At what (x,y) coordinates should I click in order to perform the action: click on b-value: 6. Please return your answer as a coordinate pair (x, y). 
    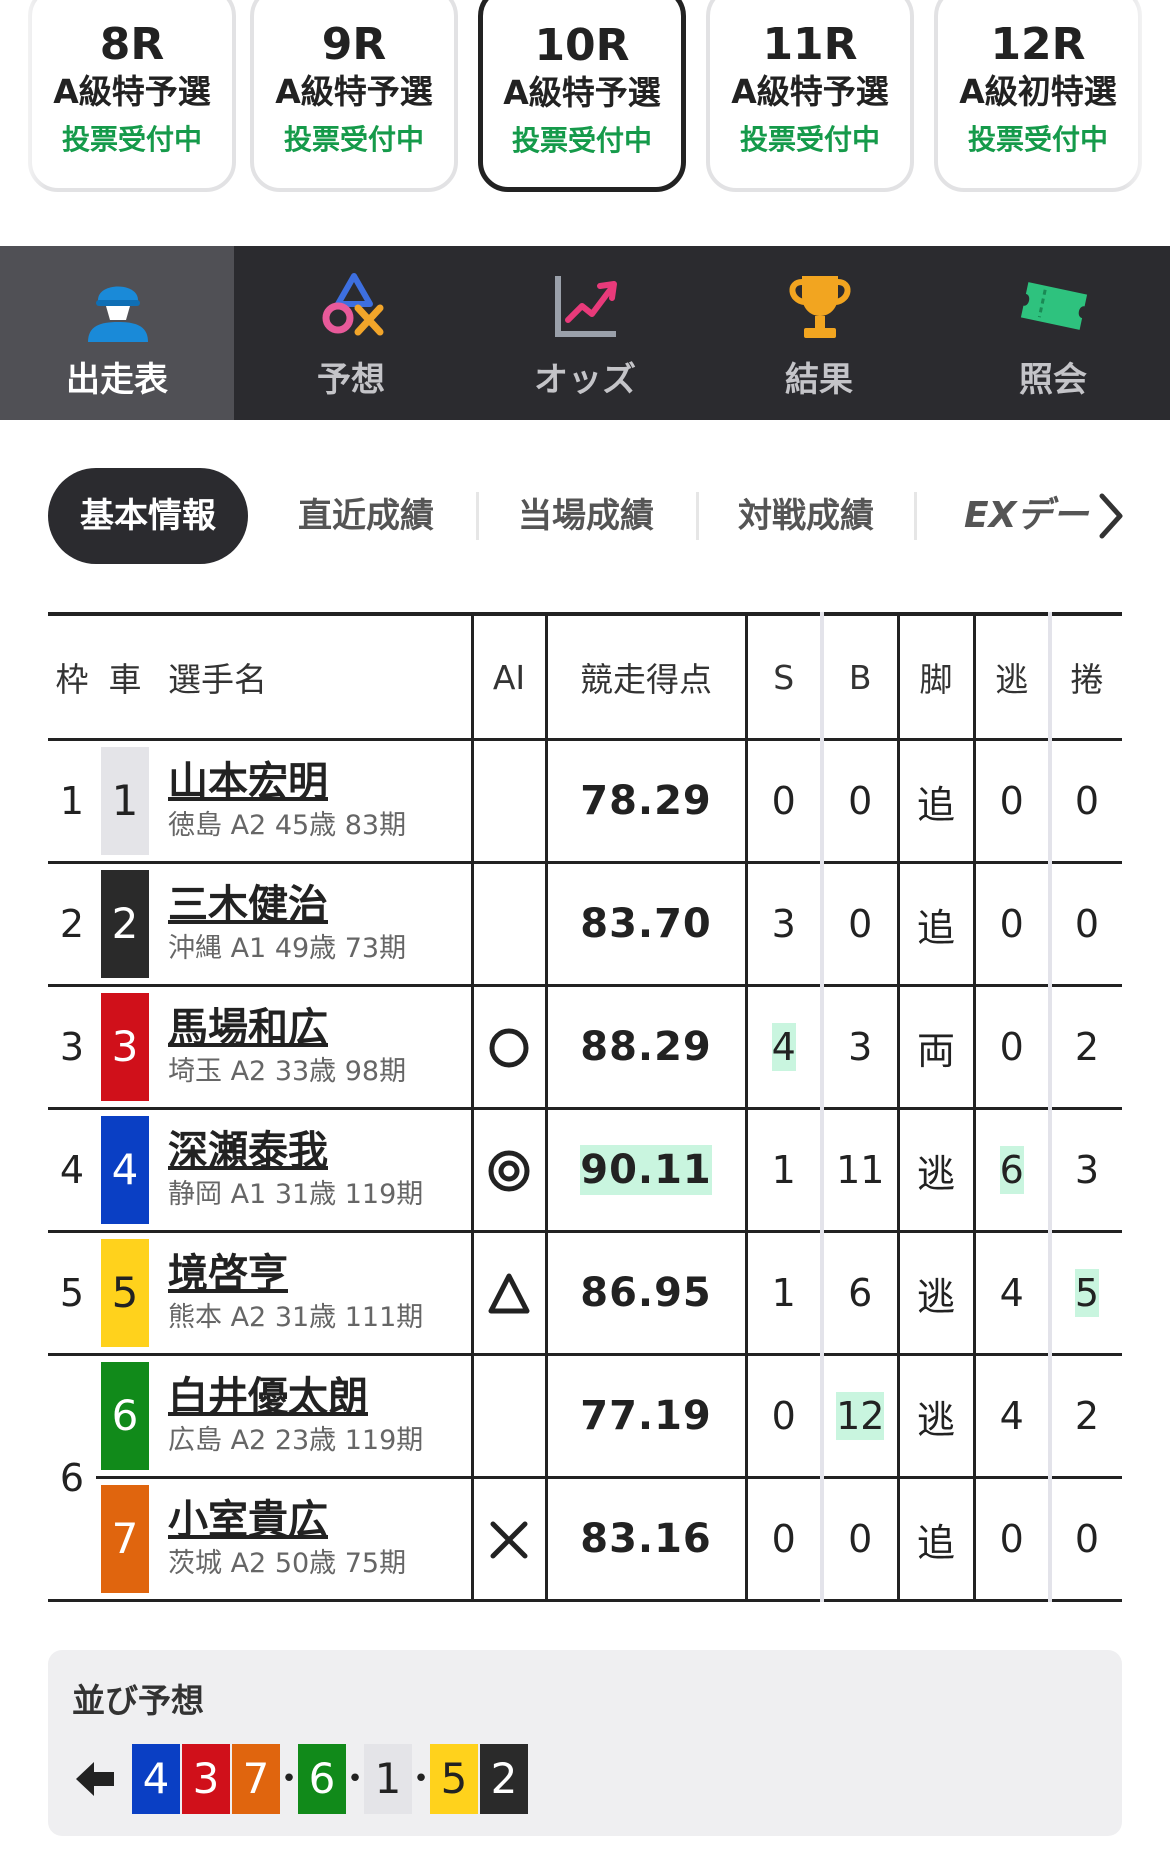
    Looking at the image, I should click on (860, 1293).